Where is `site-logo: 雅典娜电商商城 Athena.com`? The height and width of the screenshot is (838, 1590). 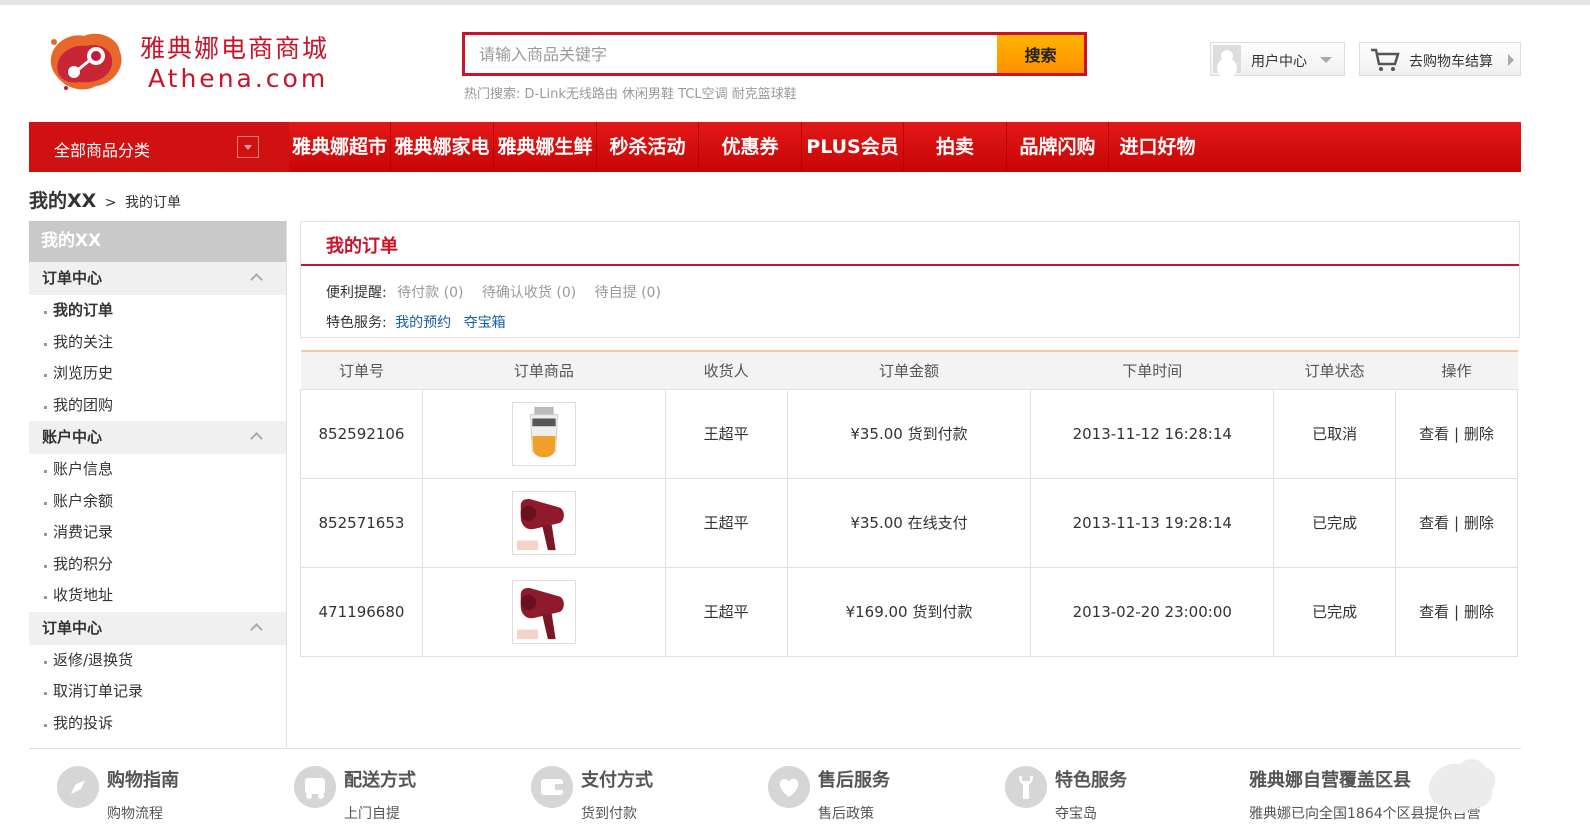 site-logo: 雅典娜电商商城 Athena.com is located at coordinates (204, 62).